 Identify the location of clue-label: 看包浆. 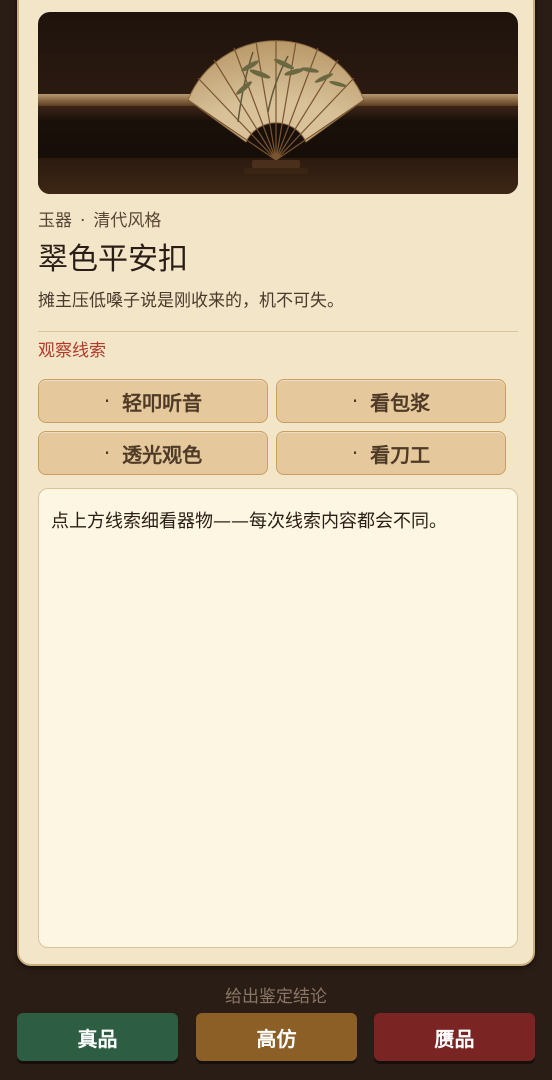
(400, 402).